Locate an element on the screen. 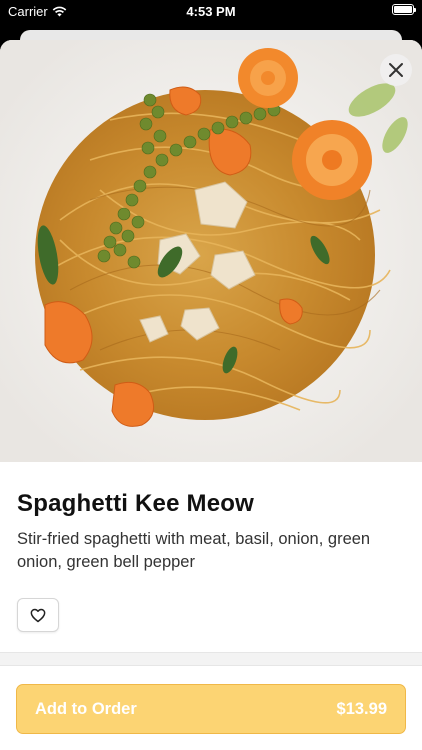 Image resolution: width=422 pixels, height=750 pixels. battery-icon is located at coordinates (404, 9).